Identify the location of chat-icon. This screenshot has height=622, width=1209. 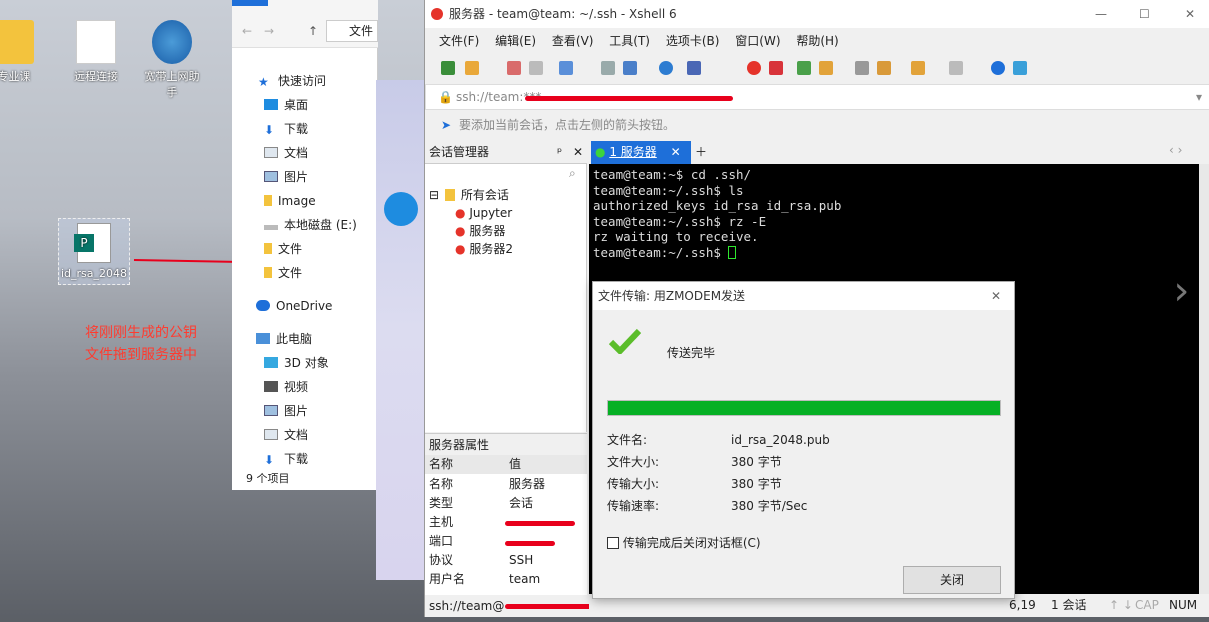
(1020, 68).